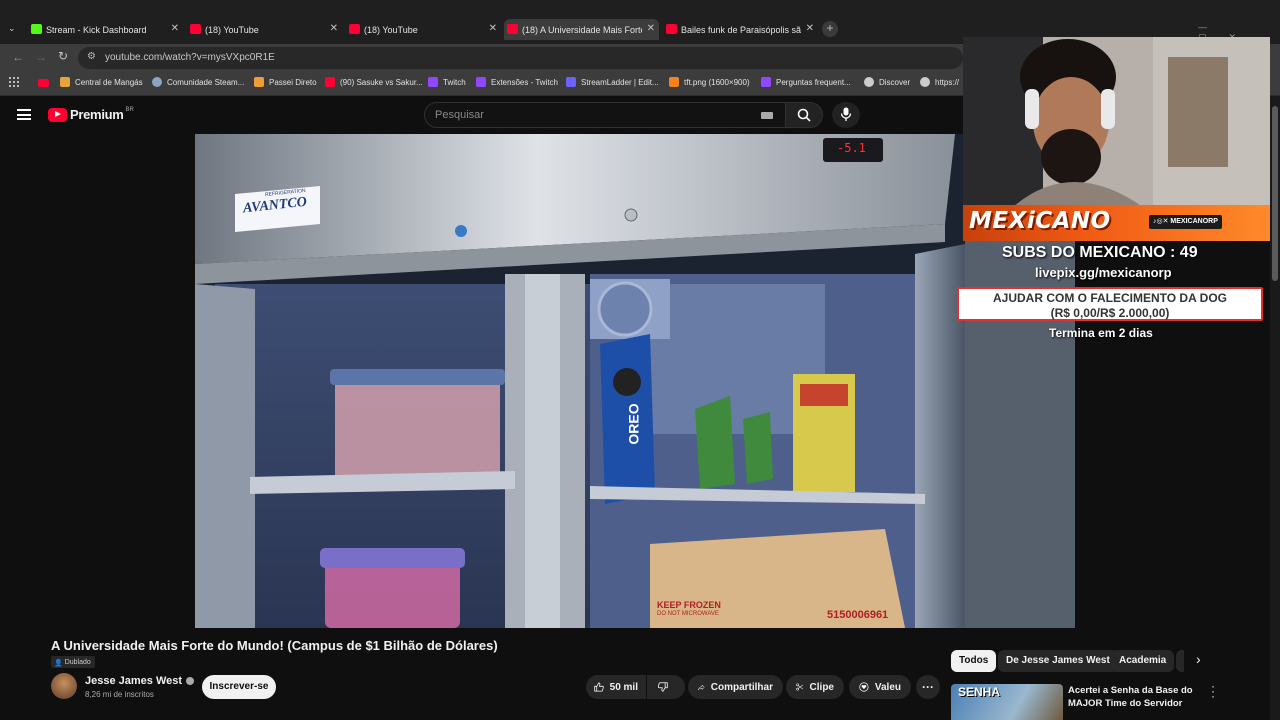 This screenshot has width=1280, height=720. What do you see at coordinates (689, 605) in the screenshot?
I see `box-label-top: KEEP FROZEN` at bounding box center [689, 605].